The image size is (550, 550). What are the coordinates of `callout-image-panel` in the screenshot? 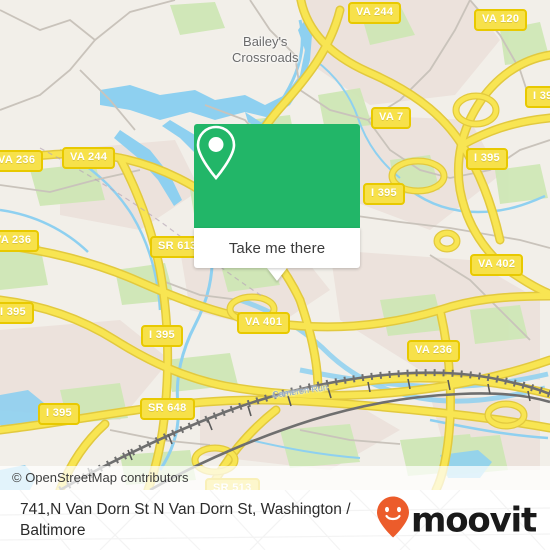 It's located at (277, 176).